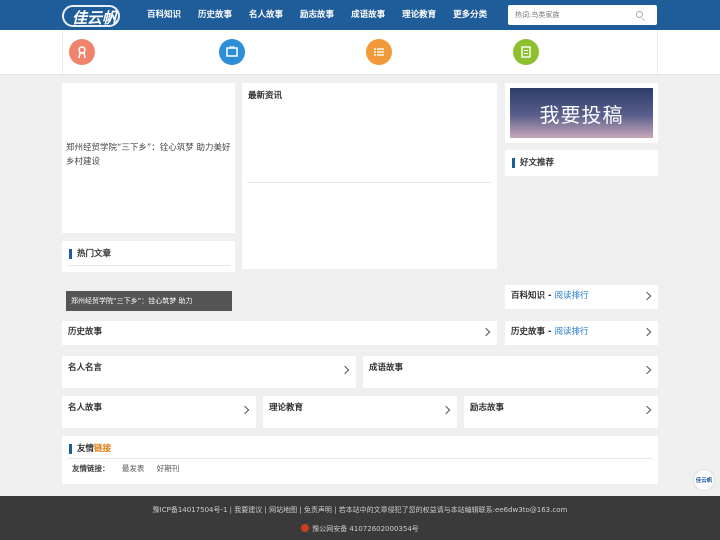 The image size is (720, 540). Describe the element at coordinates (159, 412) in the screenshot. I see `section-celebrity: 名人故事` at that location.